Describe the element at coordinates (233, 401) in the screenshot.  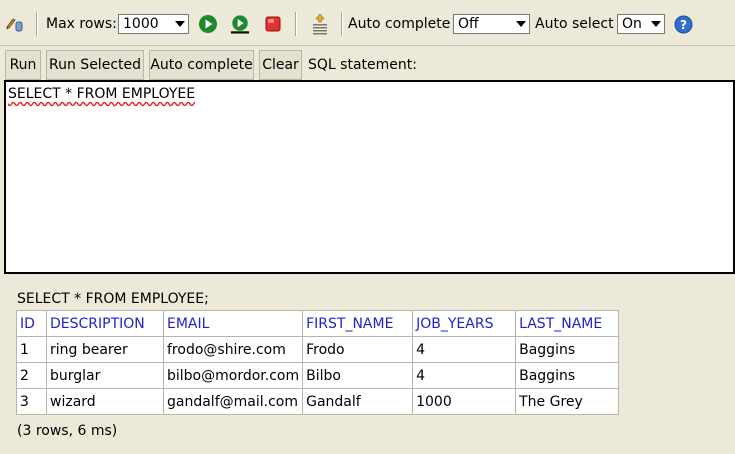
I see `table-cell: gandalf@mail.com` at that location.